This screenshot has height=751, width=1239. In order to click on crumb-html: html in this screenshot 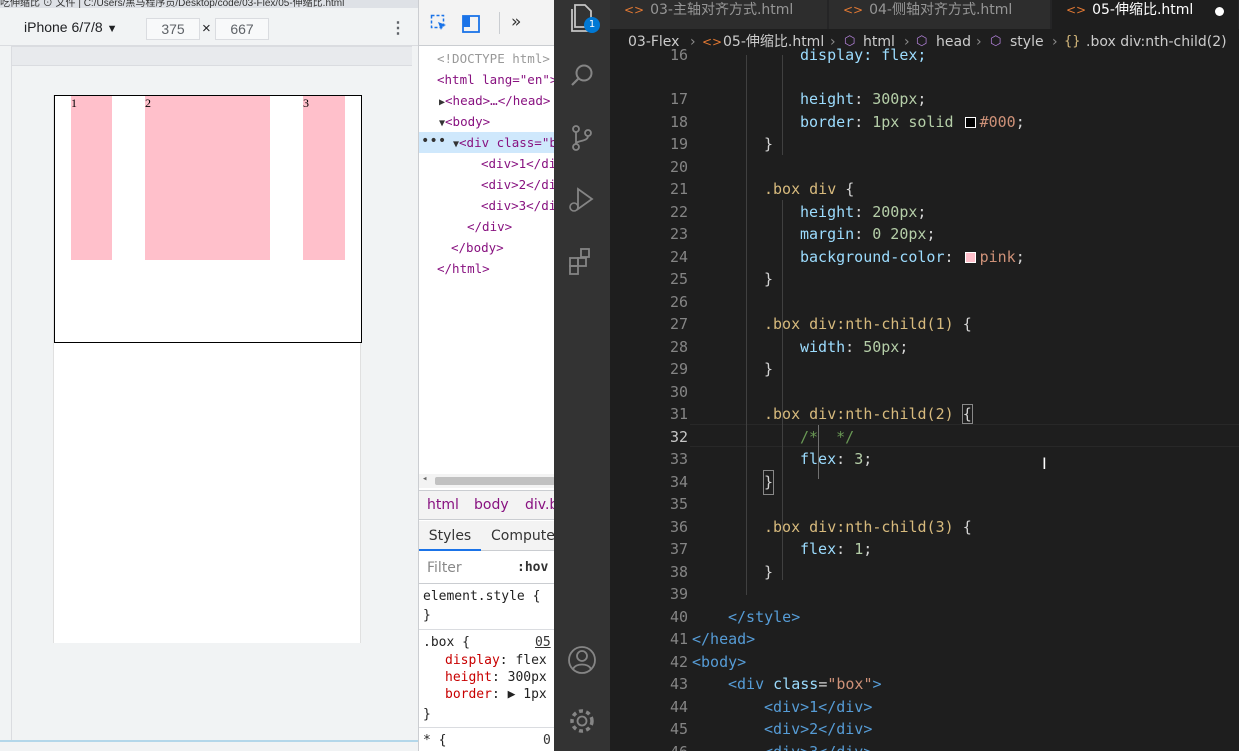, I will do `click(443, 505)`.